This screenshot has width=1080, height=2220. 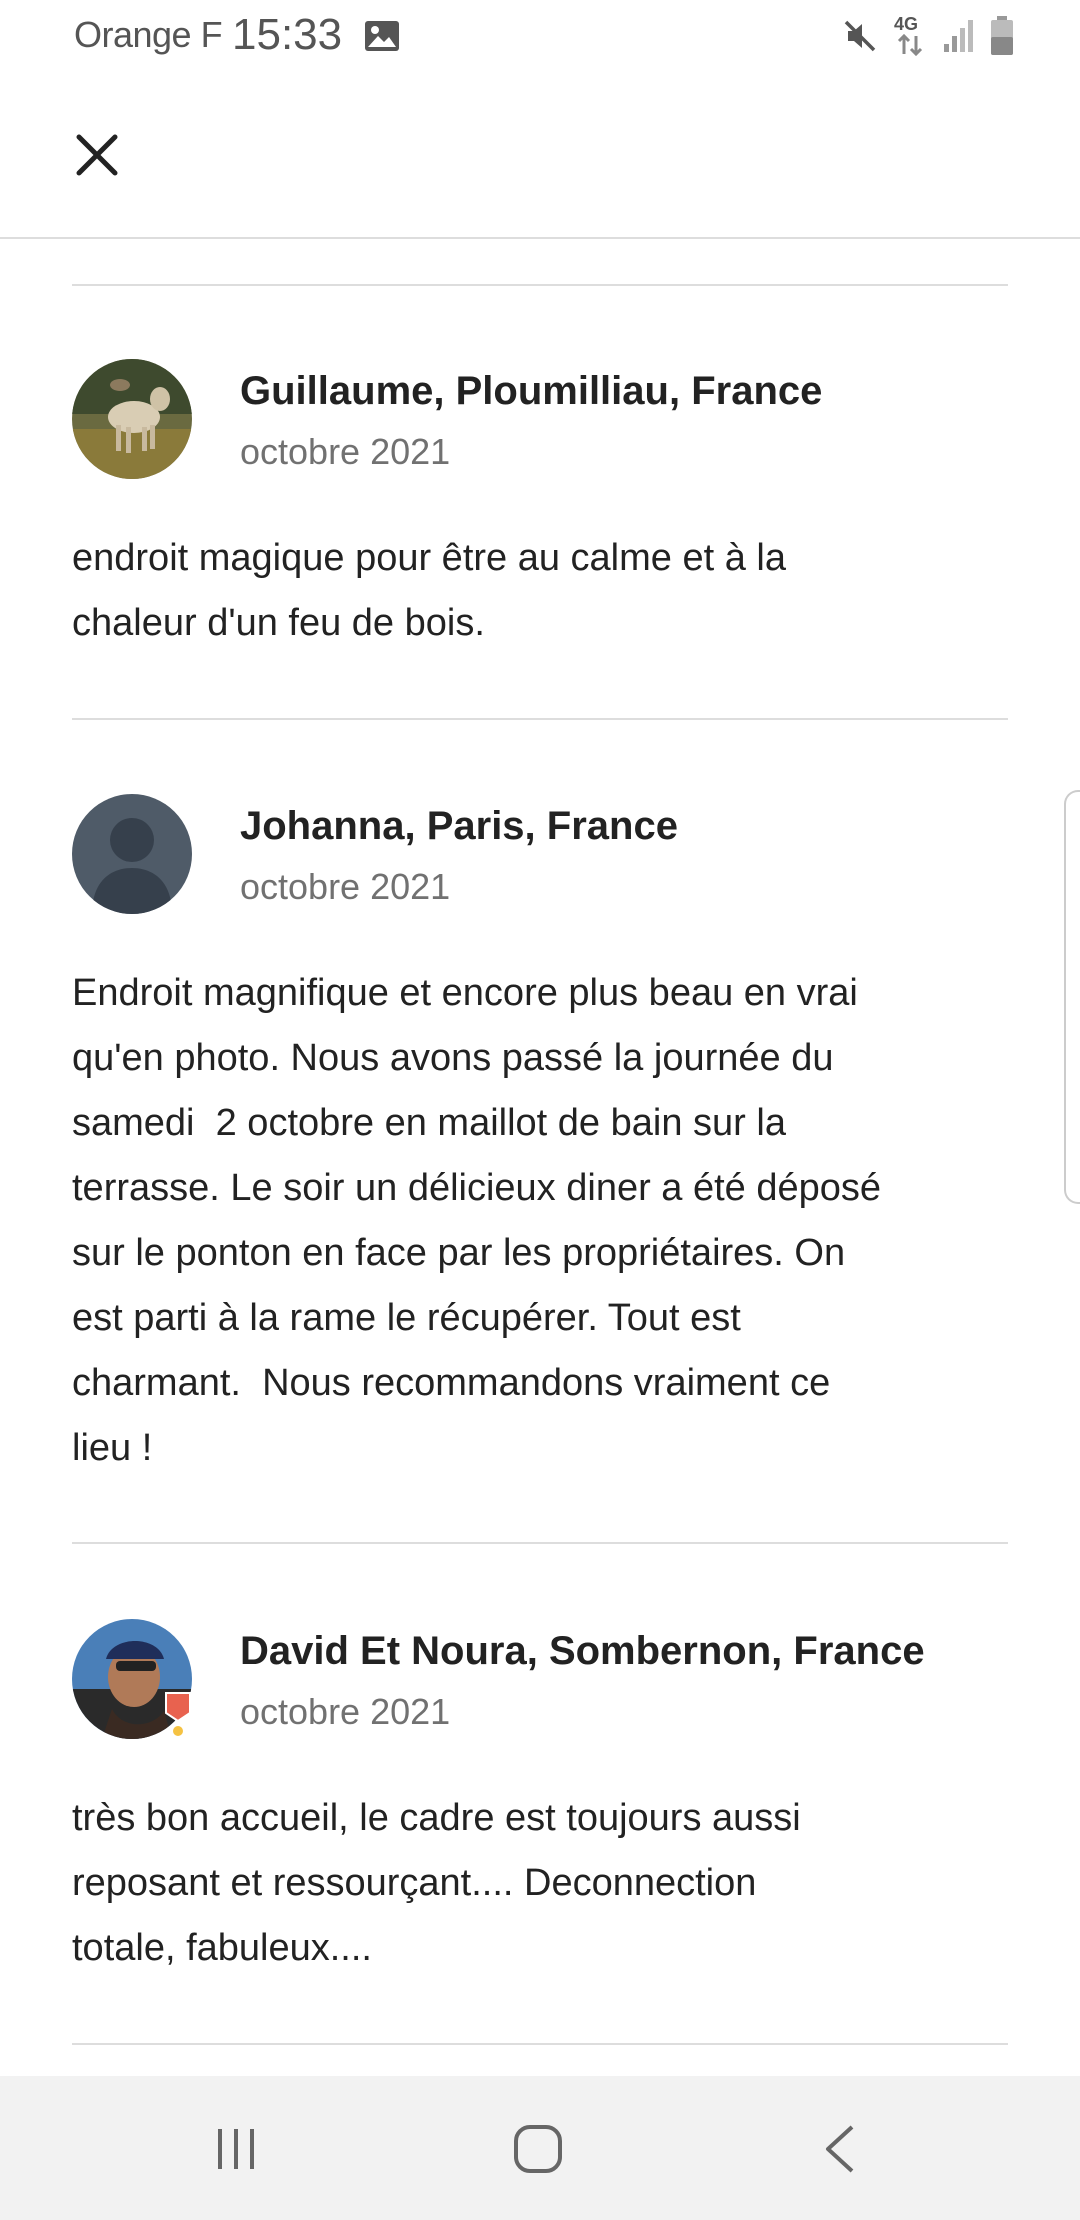 What do you see at coordinates (906, 24) in the screenshot?
I see `network-type-label: 4G` at bounding box center [906, 24].